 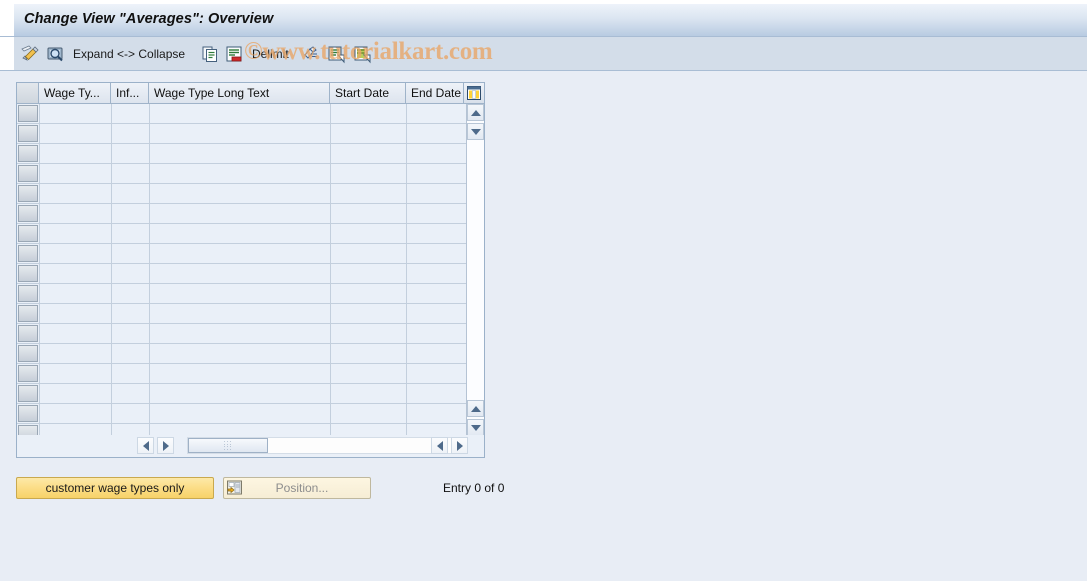 What do you see at coordinates (336, 54) in the screenshot?
I see `toolbar-previous-entry-button` at bounding box center [336, 54].